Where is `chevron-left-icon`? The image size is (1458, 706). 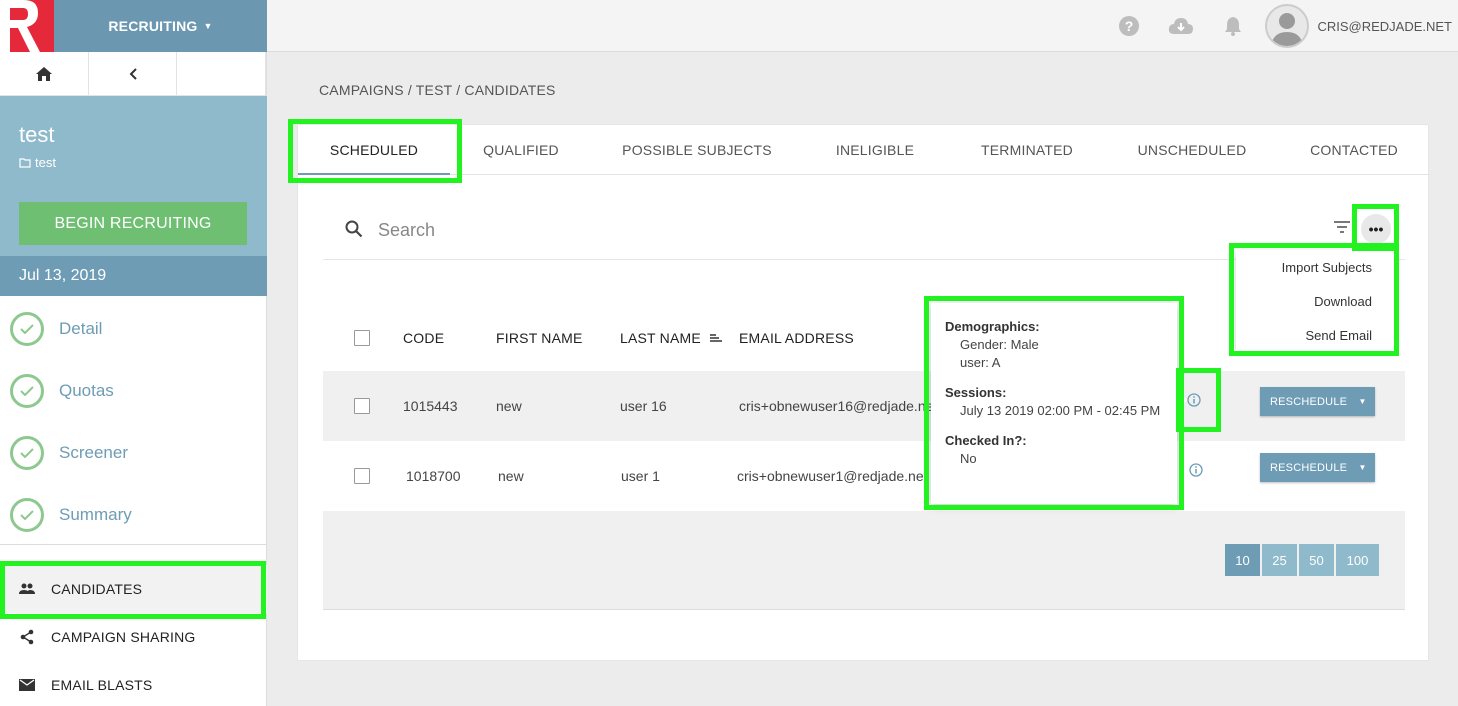 chevron-left-icon is located at coordinates (133, 74).